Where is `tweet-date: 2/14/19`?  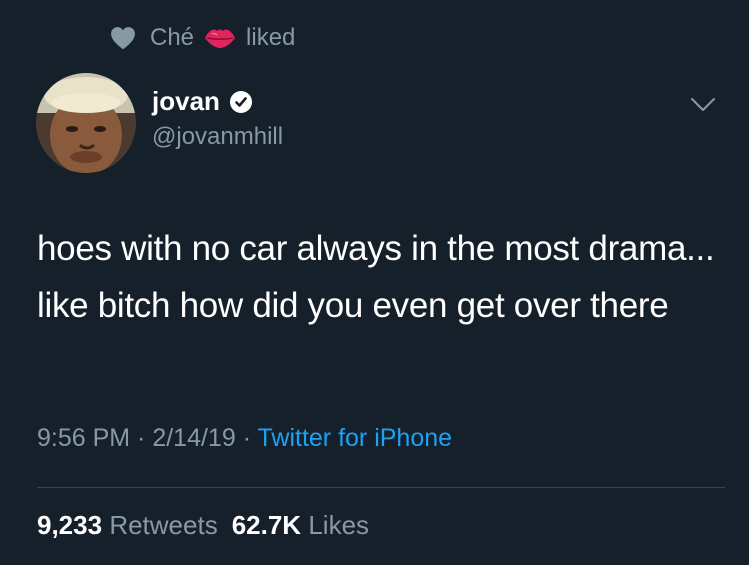 tweet-date: 2/14/19 is located at coordinates (194, 438).